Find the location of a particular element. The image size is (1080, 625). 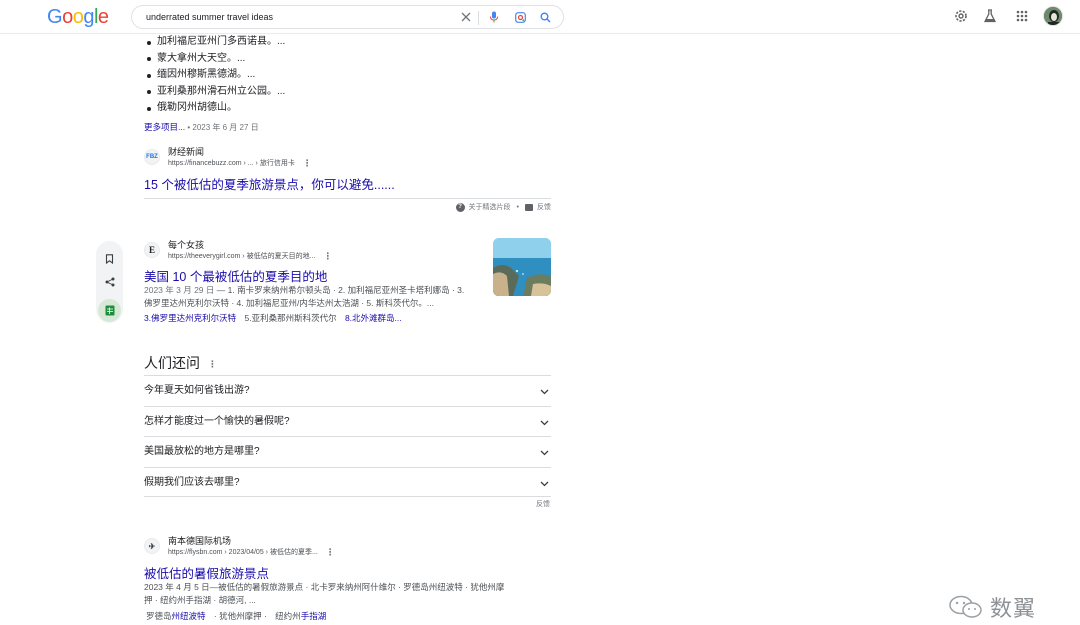

site-name: 南本德国际机场 is located at coordinates (200, 541).